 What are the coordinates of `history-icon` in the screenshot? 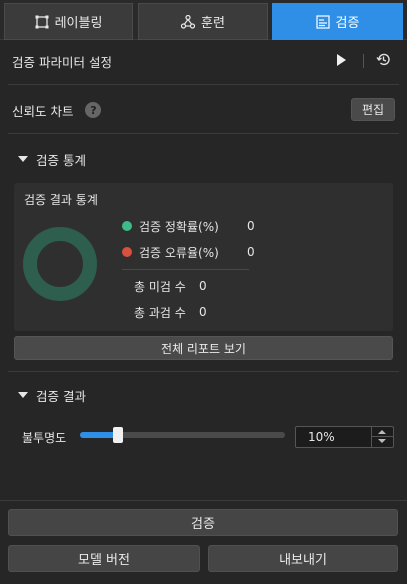 It's located at (383, 61).